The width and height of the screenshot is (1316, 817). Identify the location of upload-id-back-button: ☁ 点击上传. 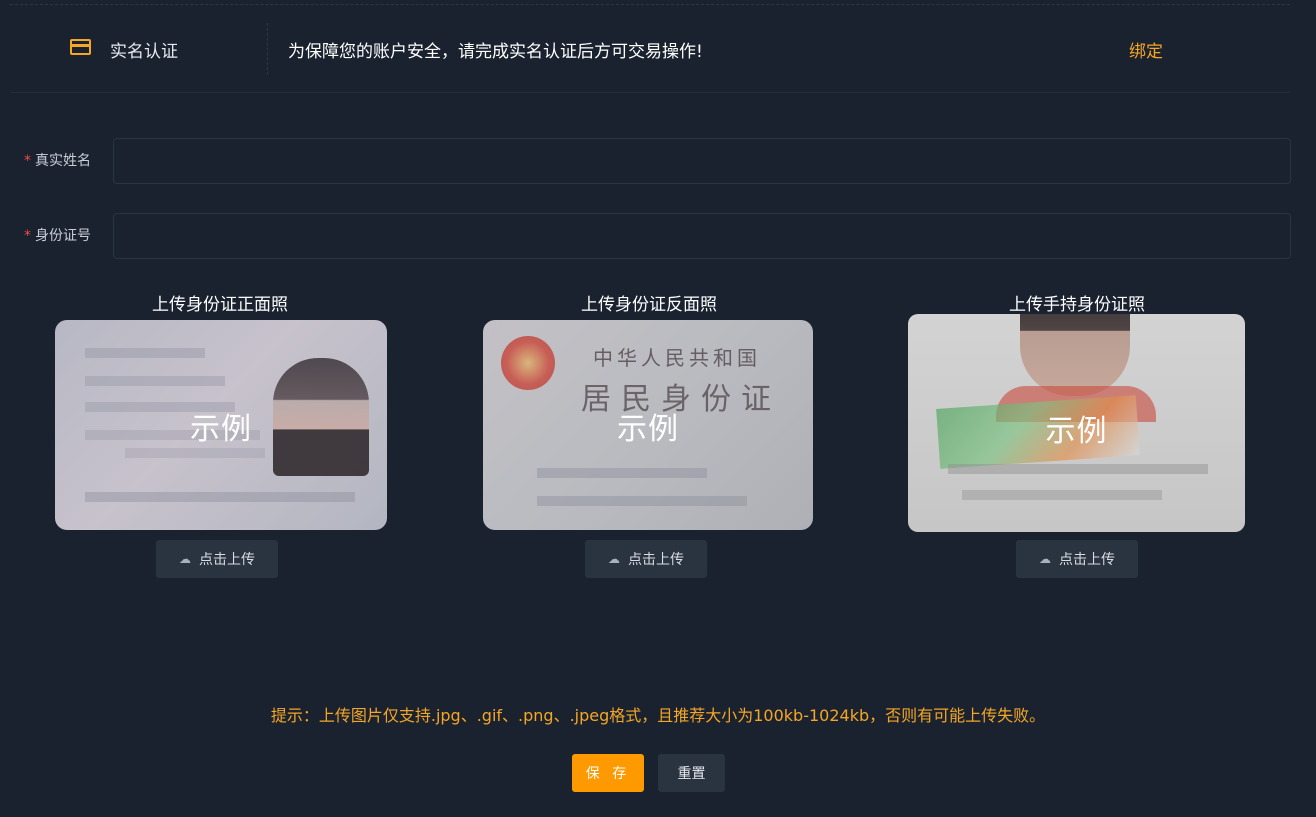
(646, 559).